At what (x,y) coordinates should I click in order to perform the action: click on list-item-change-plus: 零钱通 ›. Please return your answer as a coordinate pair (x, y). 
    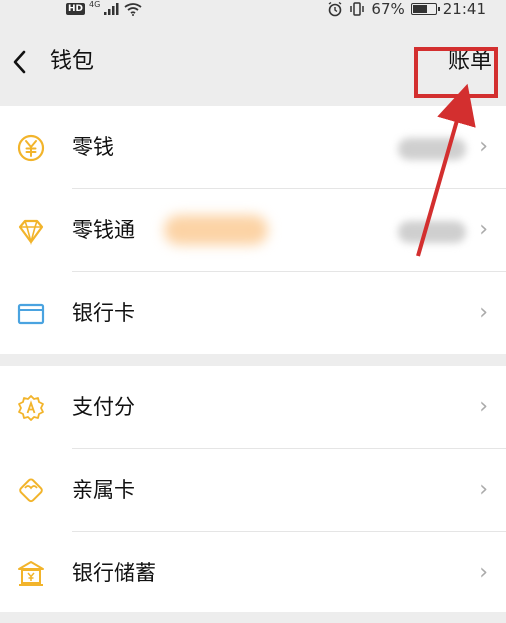
    Looking at the image, I should click on (253, 230).